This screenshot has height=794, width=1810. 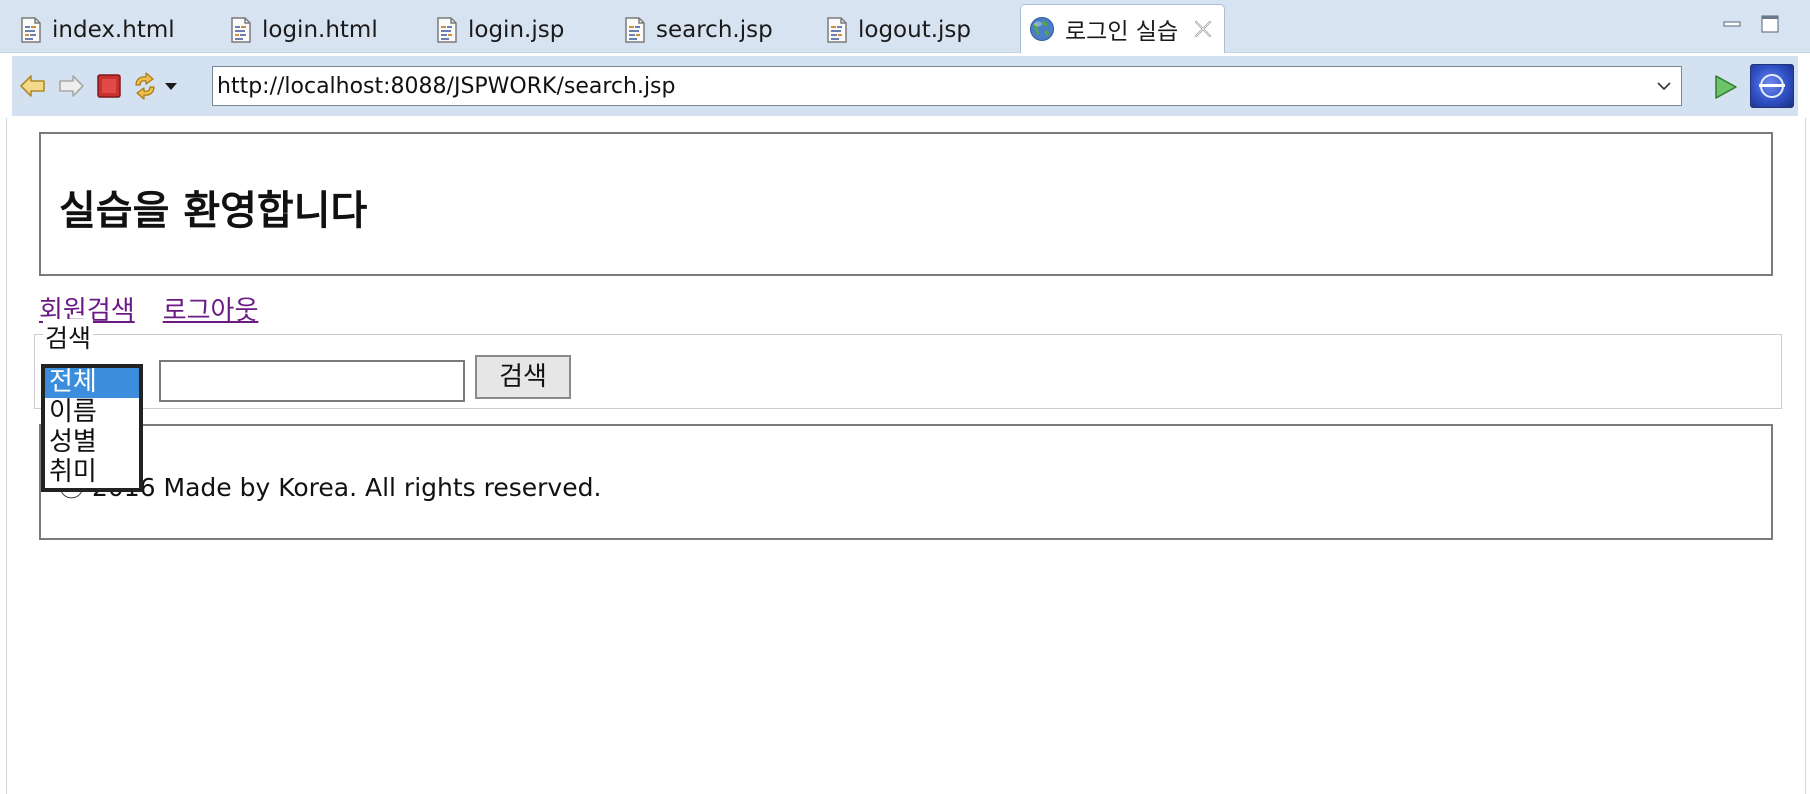 What do you see at coordinates (1772, 86) in the screenshot?
I see `eclipse-logo-icon` at bounding box center [1772, 86].